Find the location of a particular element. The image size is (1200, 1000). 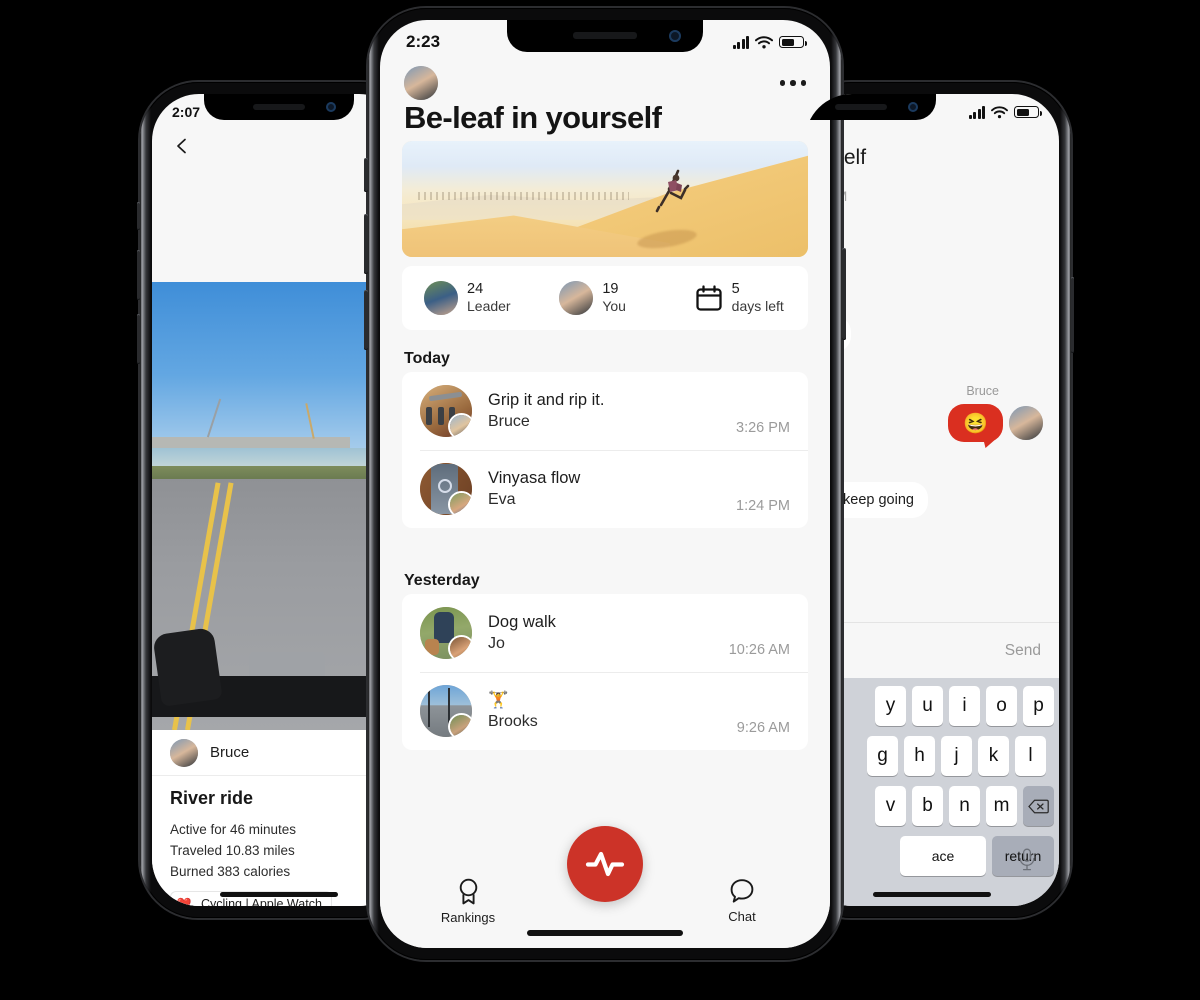

chat-input-bar: Send is located at coordinates (932, 650).